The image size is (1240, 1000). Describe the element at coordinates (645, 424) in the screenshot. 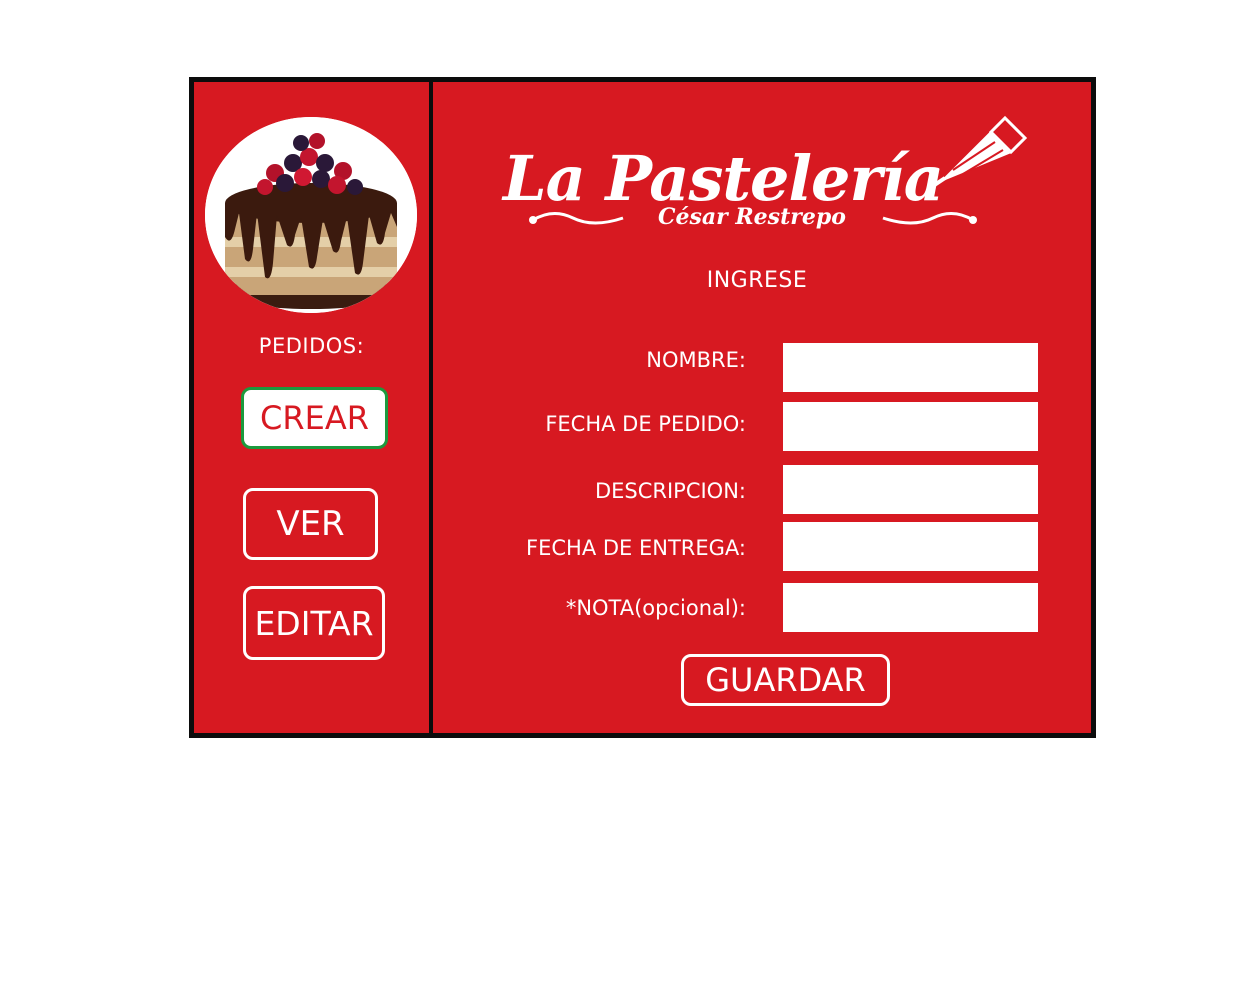

I see `fecha-pedido-label: FECHA DE PEDIDO:` at that location.